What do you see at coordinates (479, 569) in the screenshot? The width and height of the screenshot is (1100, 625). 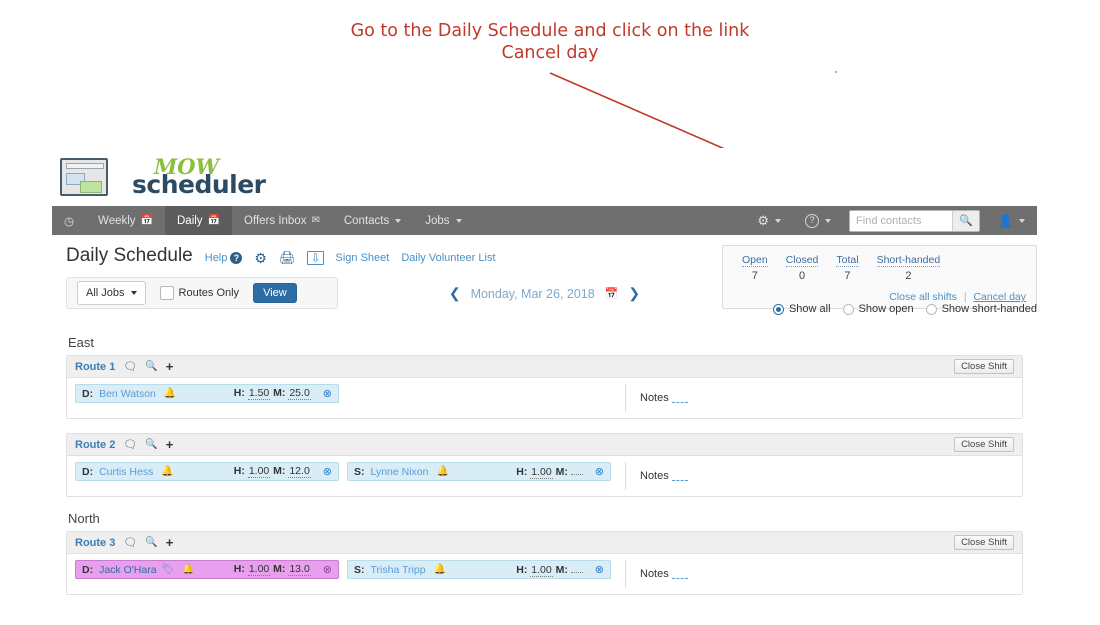 I see `shift-slot: S: Trisha Tripp 🔔 H: 1.00 M: ⊗` at bounding box center [479, 569].